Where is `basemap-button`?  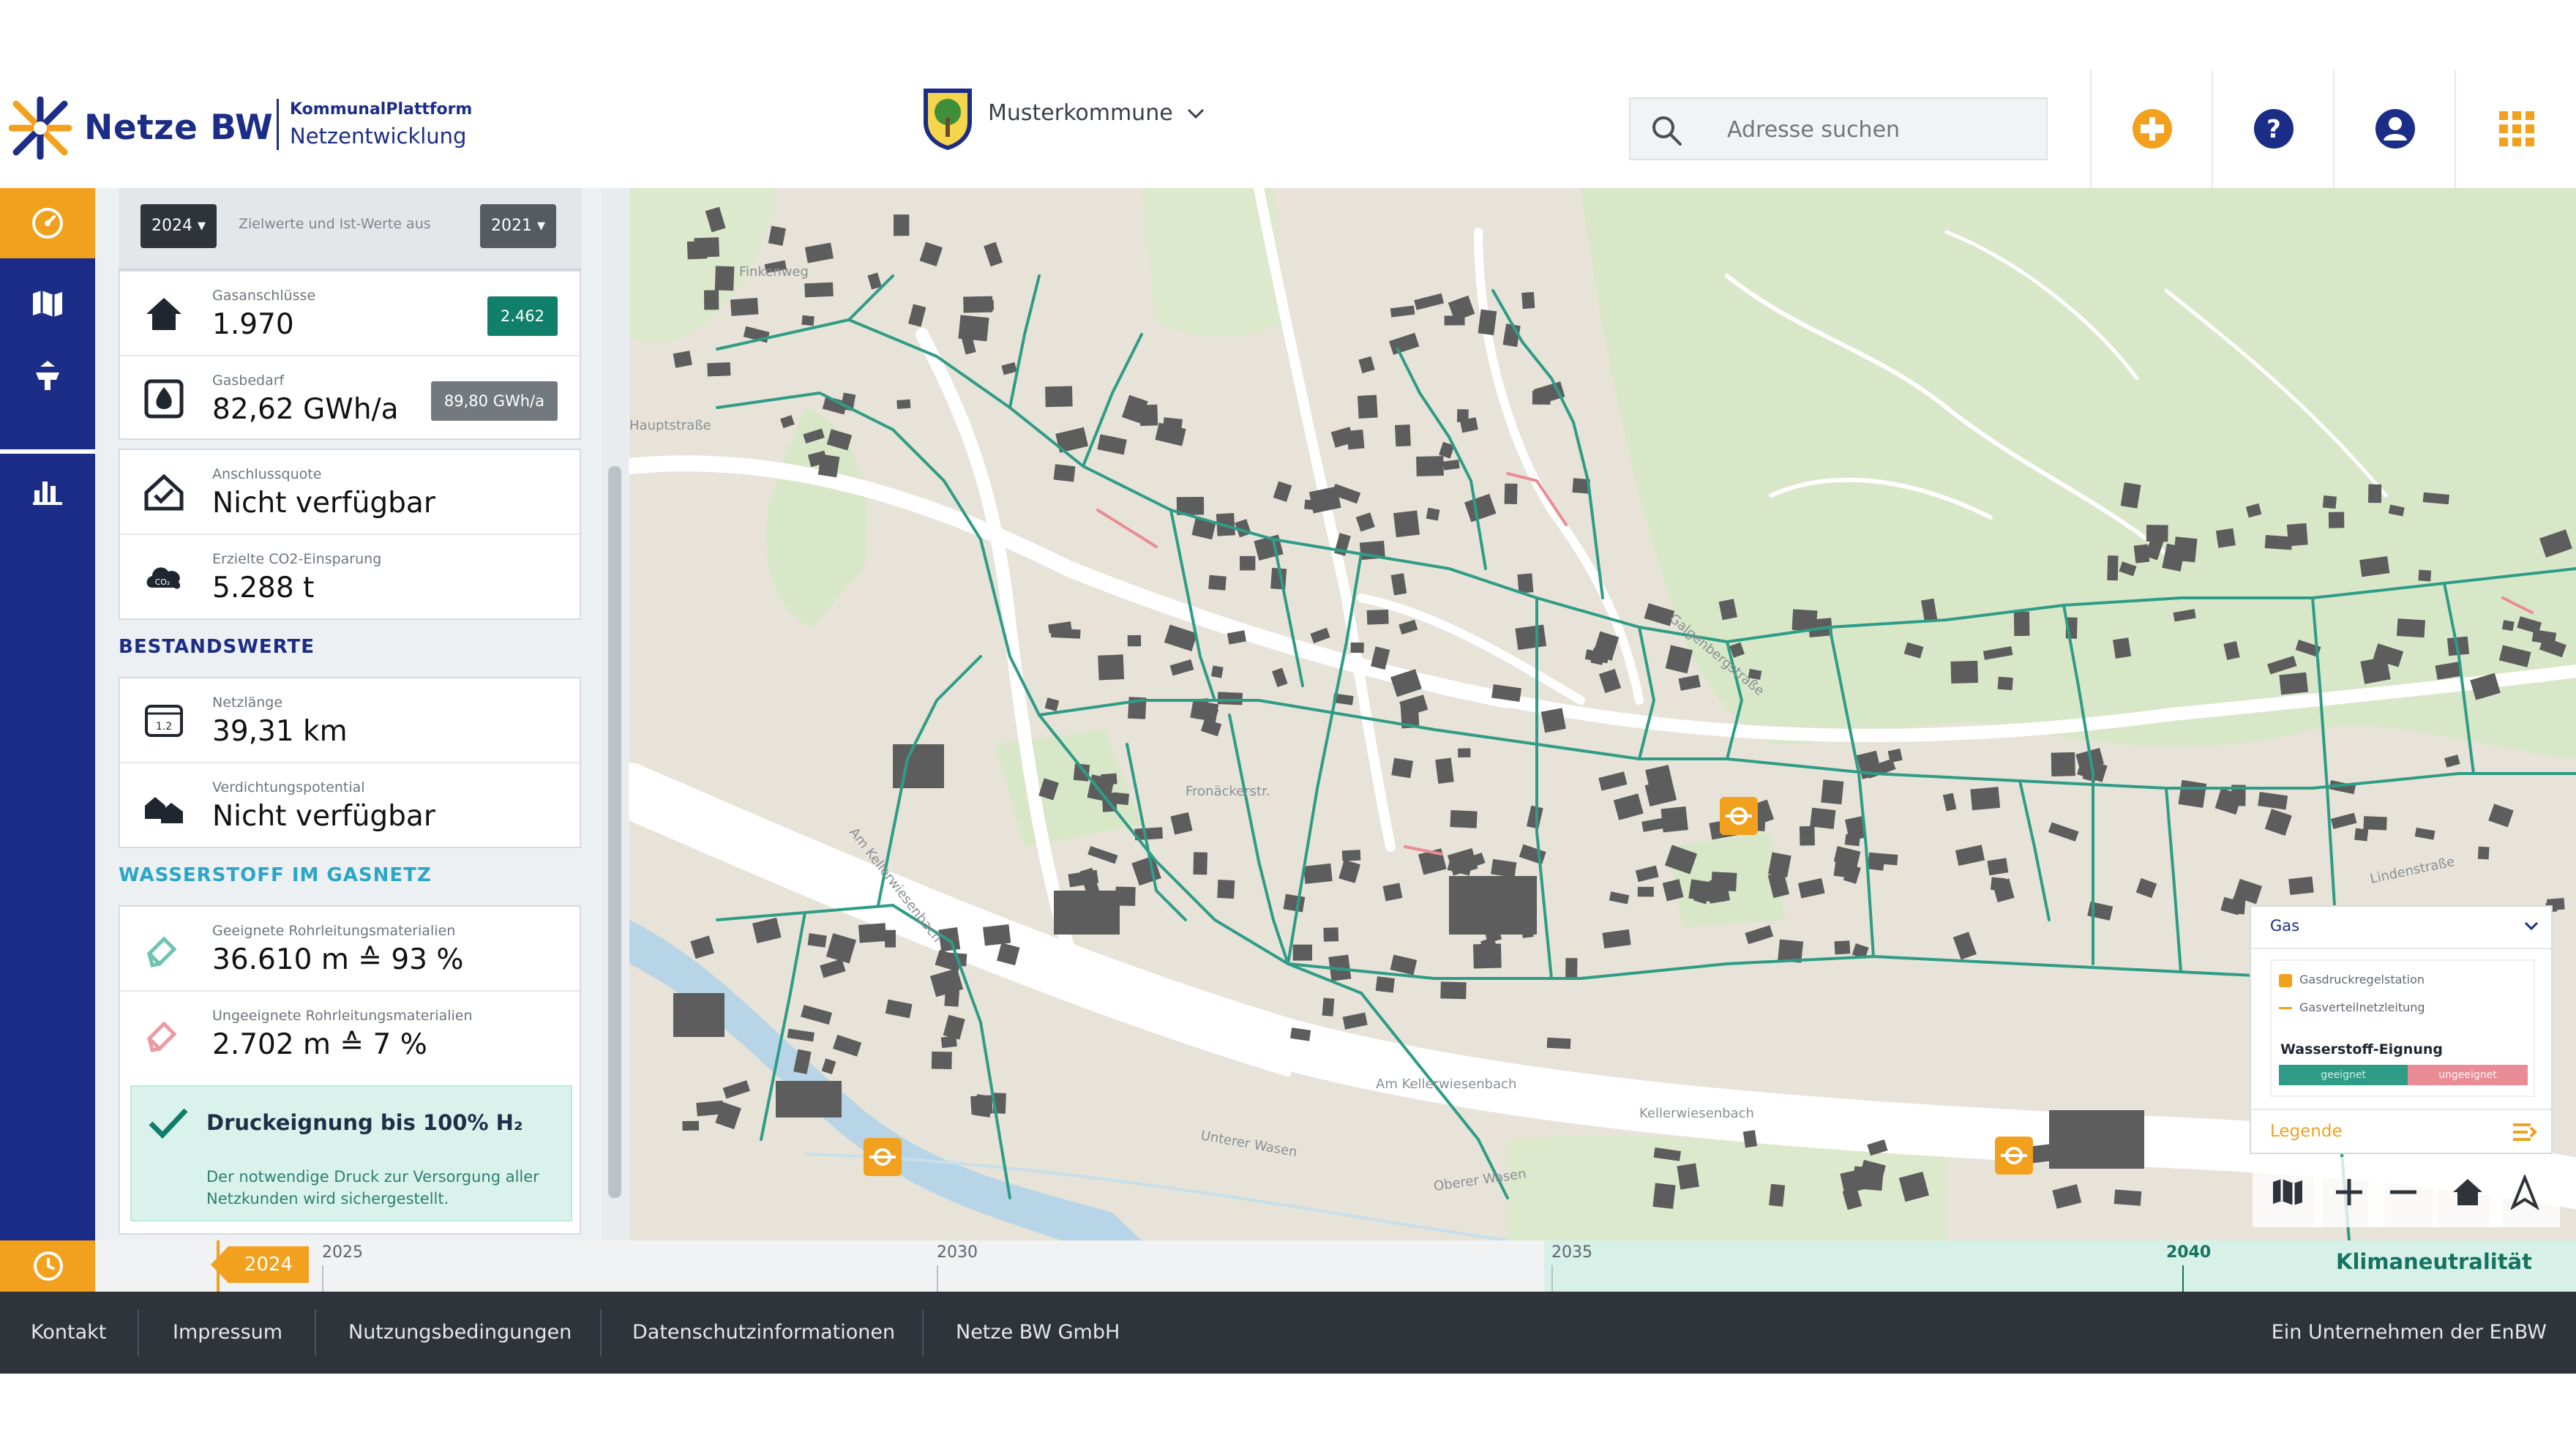 basemap-button is located at coordinates (2288, 1192).